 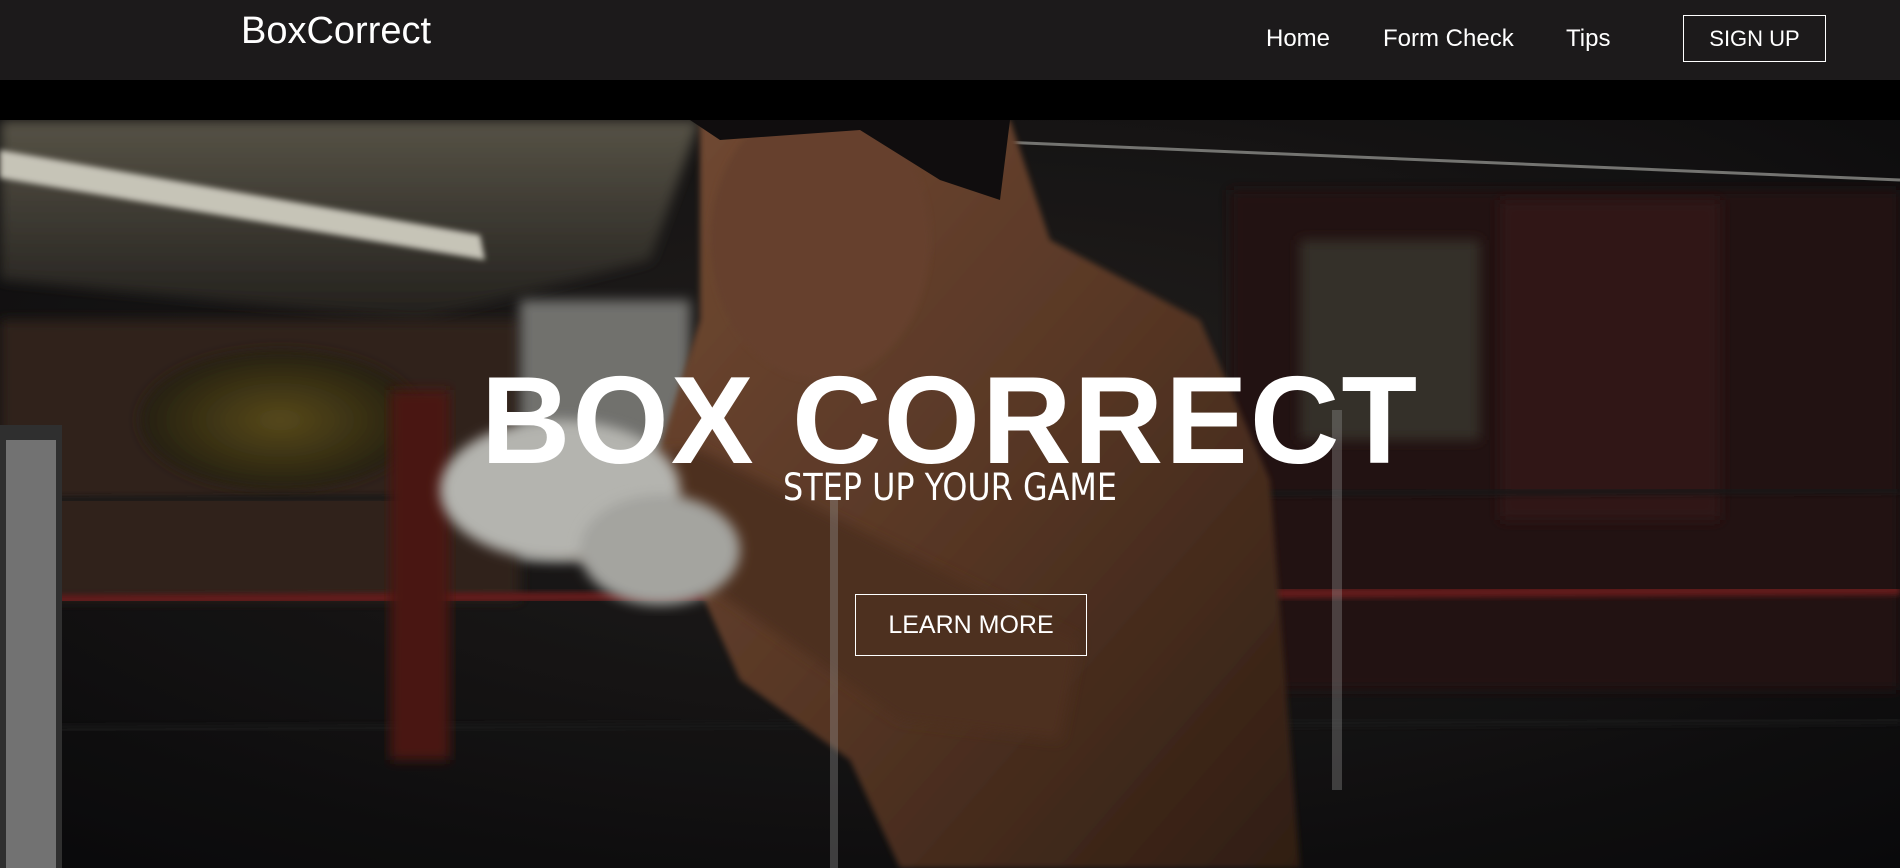 I want to click on nav-link-home: Home, so click(x=1298, y=39).